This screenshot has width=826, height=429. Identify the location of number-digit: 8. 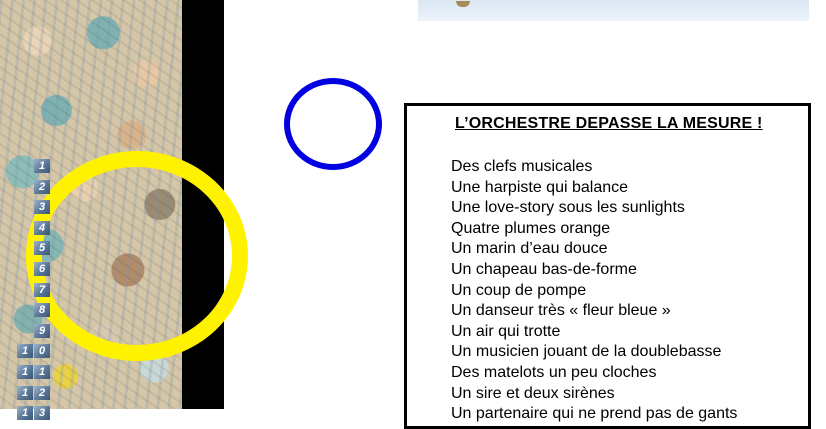
(42, 310).